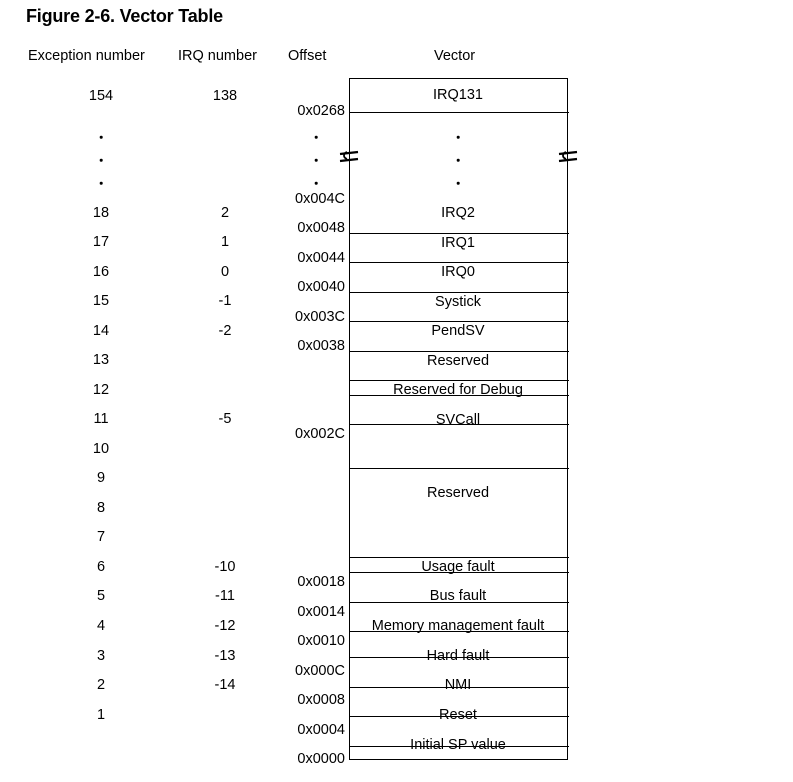 Image resolution: width=793 pixels, height=782 pixels. What do you see at coordinates (225, 595) in the screenshot?
I see `irq-number-cell: -11` at bounding box center [225, 595].